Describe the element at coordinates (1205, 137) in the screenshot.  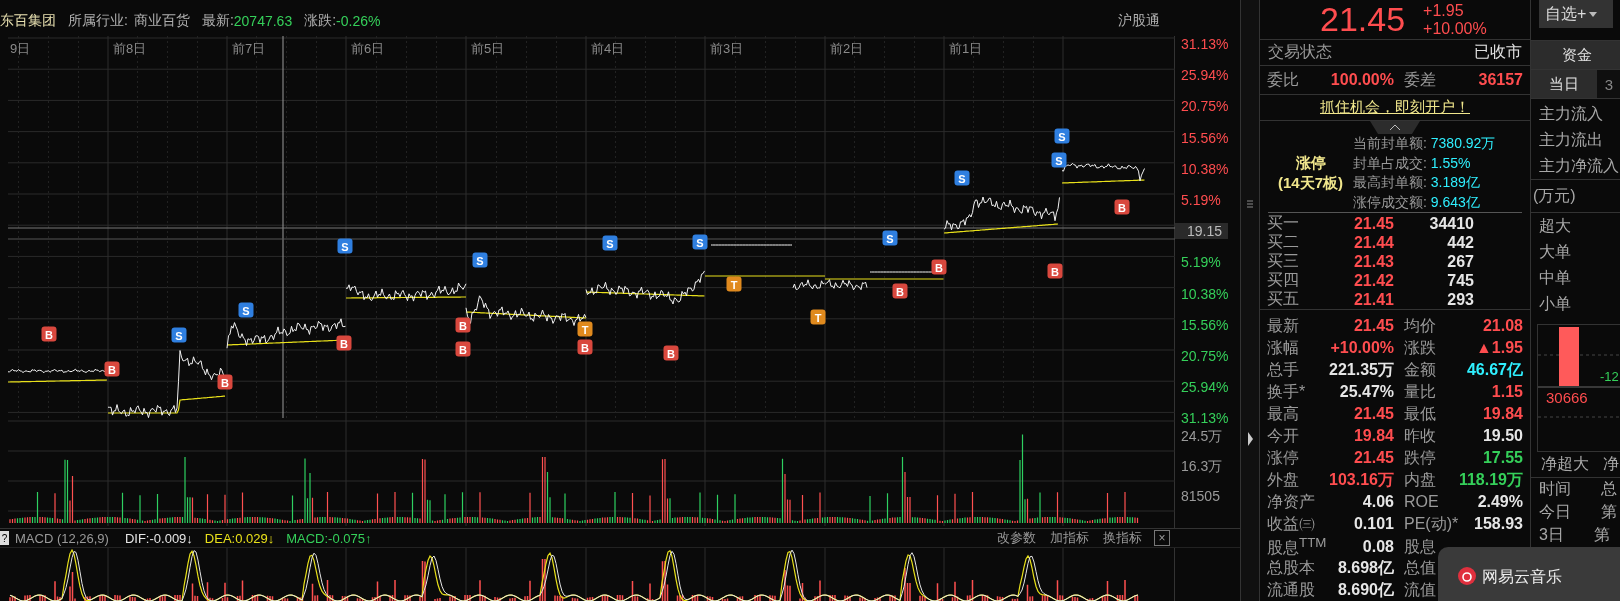
I see `axis-label: 15.56%` at that location.